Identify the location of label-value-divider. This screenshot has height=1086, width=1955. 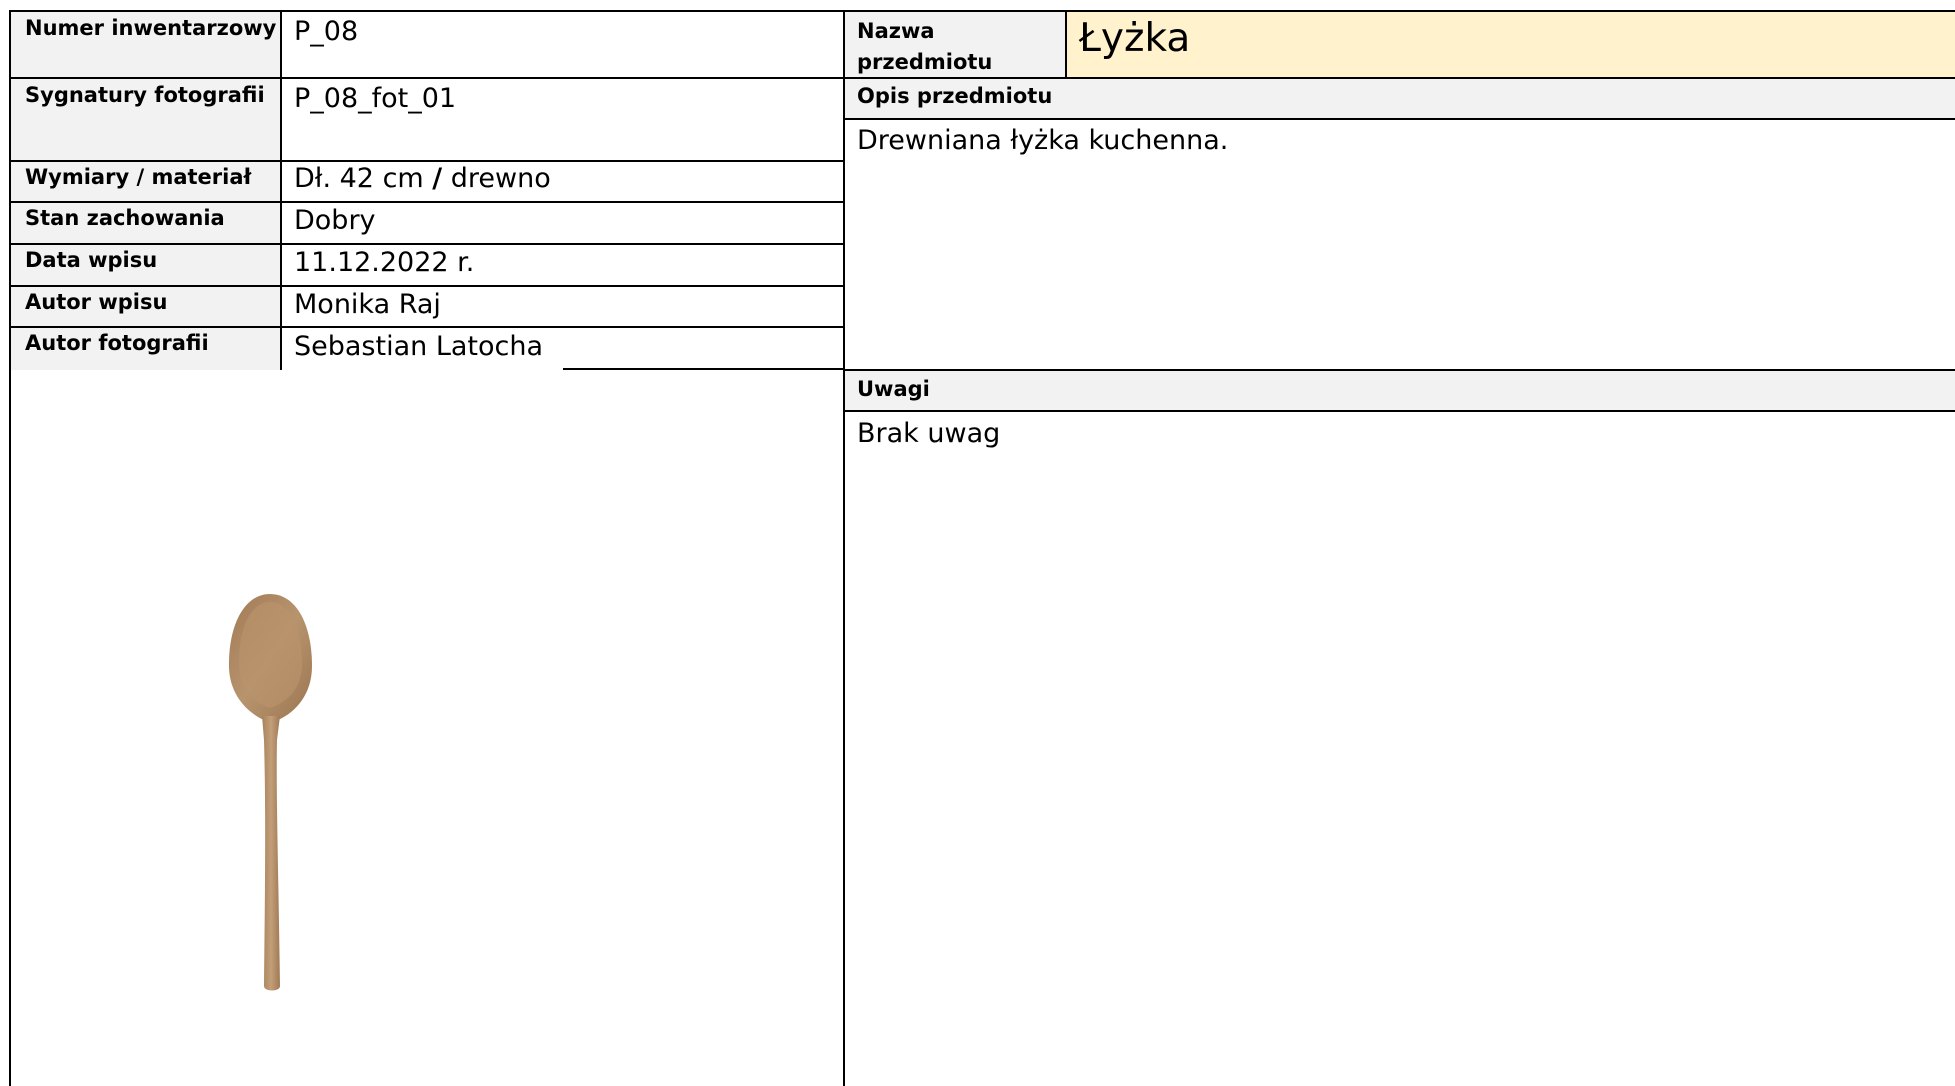
(281, 190).